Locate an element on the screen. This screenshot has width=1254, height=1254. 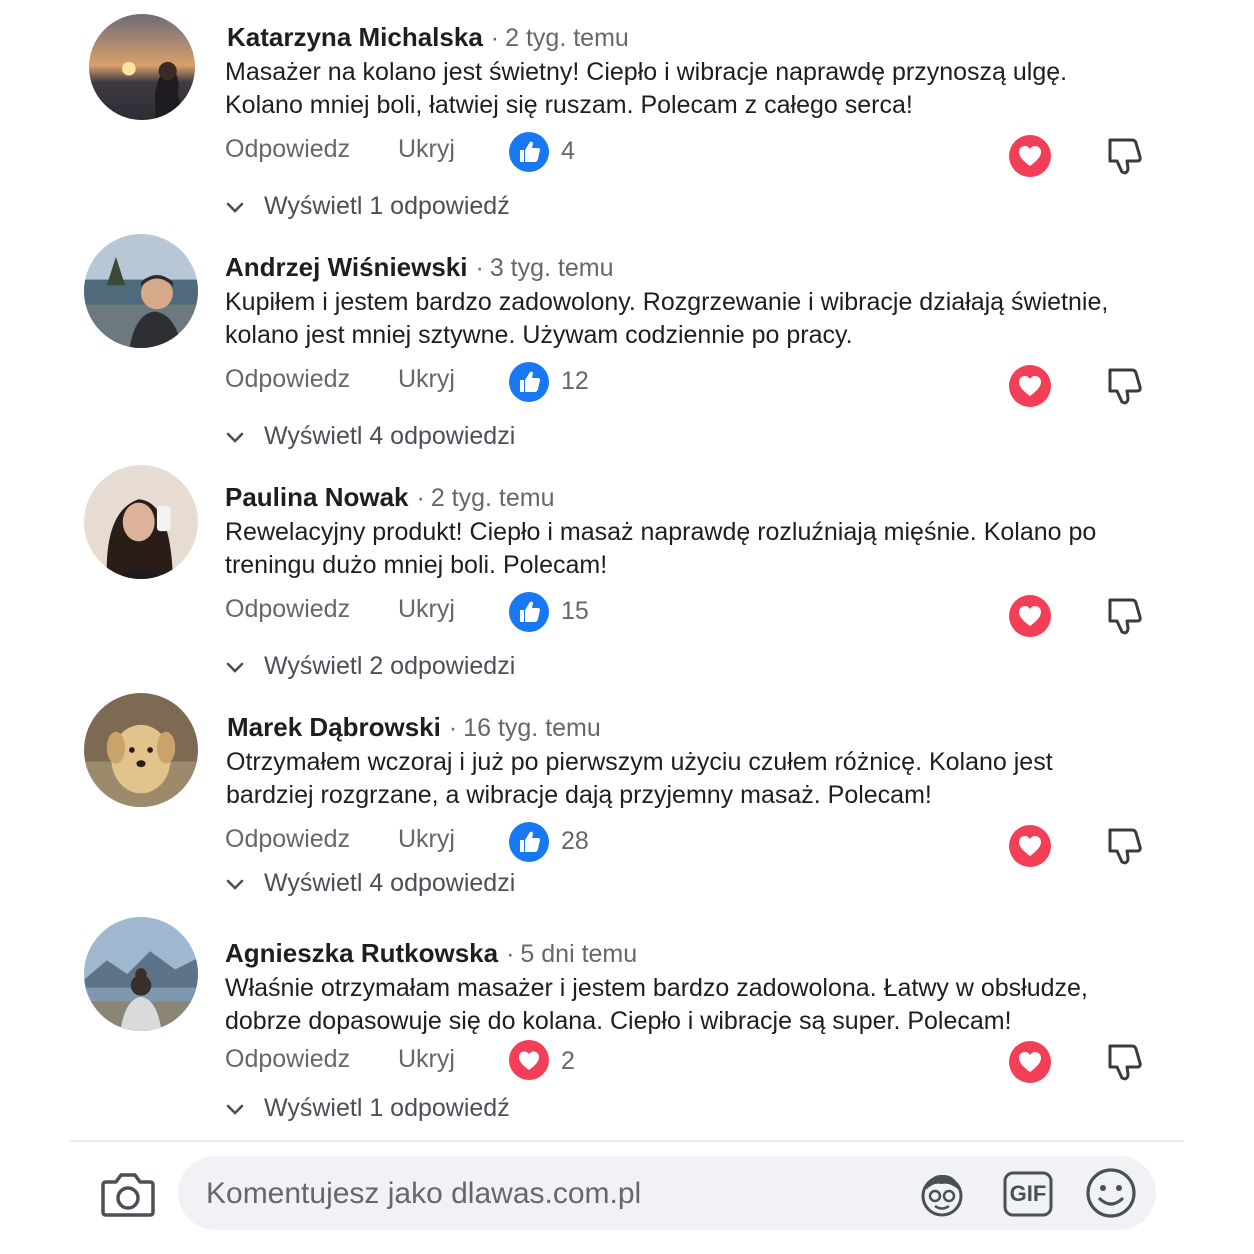
reaction-count: 28 is located at coordinates (575, 841).